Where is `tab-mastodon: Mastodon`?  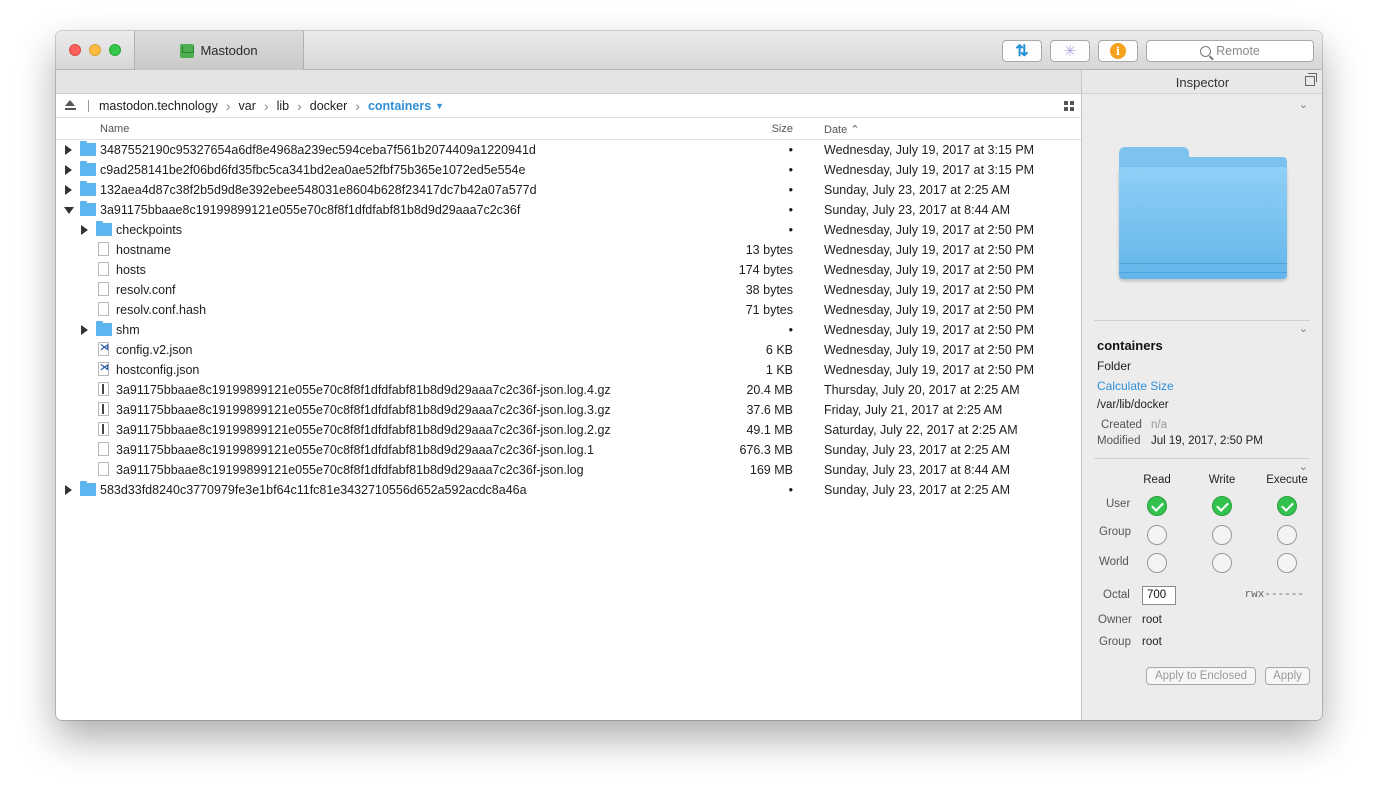 tab-mastodon: Mastodon is located at coordinates (219, 50).